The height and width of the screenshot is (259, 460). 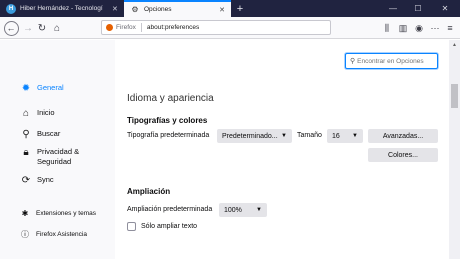 What do you see at coordinates (61, 234) in the screenshot?
I see `footer-label: Firefox Asistencia` at bounding box center [61, 234].